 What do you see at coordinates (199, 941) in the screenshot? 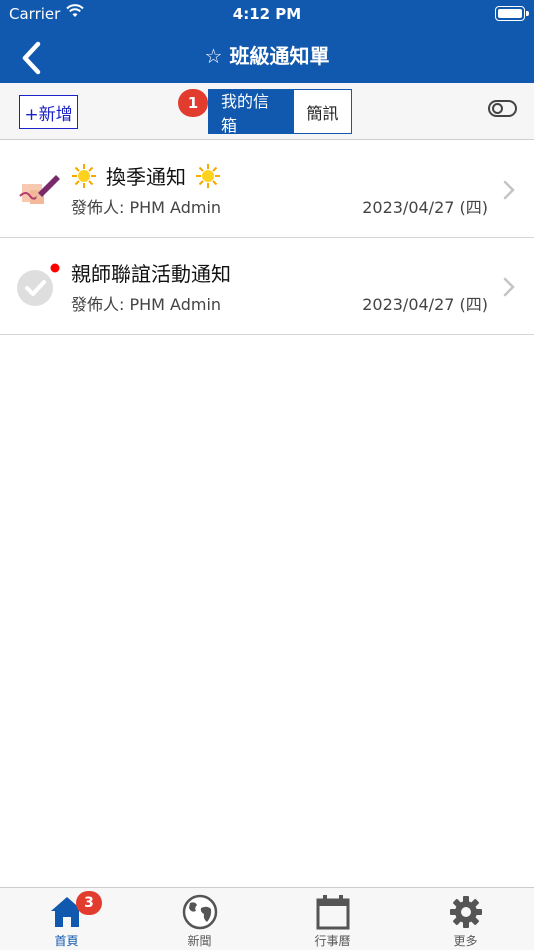
I see `tab-label: 新聞` at bounding box center [199, 941].